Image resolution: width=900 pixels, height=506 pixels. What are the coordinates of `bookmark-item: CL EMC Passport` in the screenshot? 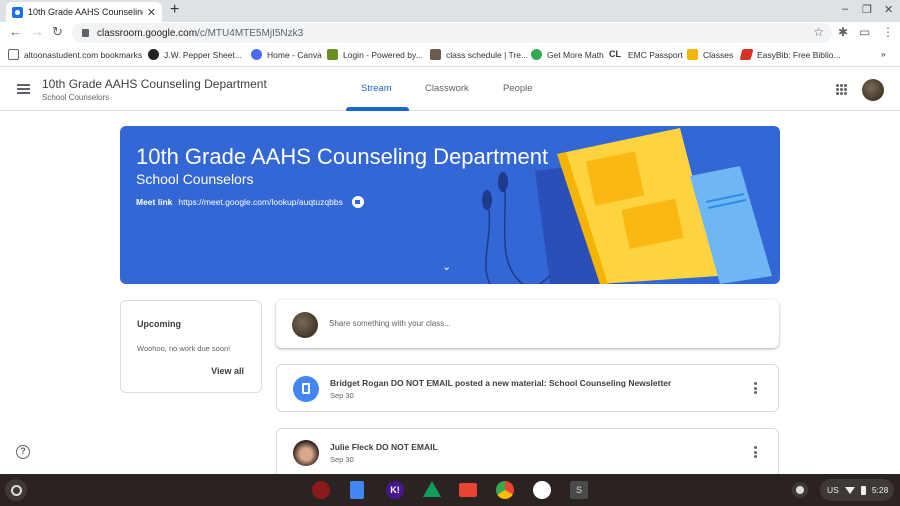 It's located at (646, 54).